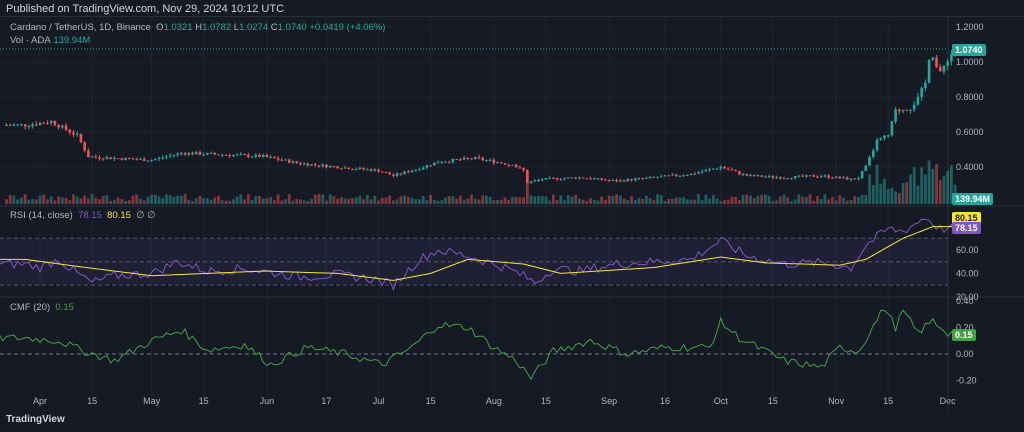 This screenshot has height=432, width=1024. Describe the element at coordinates (609, 401) in the screenshot. I see `x-tick-label: Sep` at that location.